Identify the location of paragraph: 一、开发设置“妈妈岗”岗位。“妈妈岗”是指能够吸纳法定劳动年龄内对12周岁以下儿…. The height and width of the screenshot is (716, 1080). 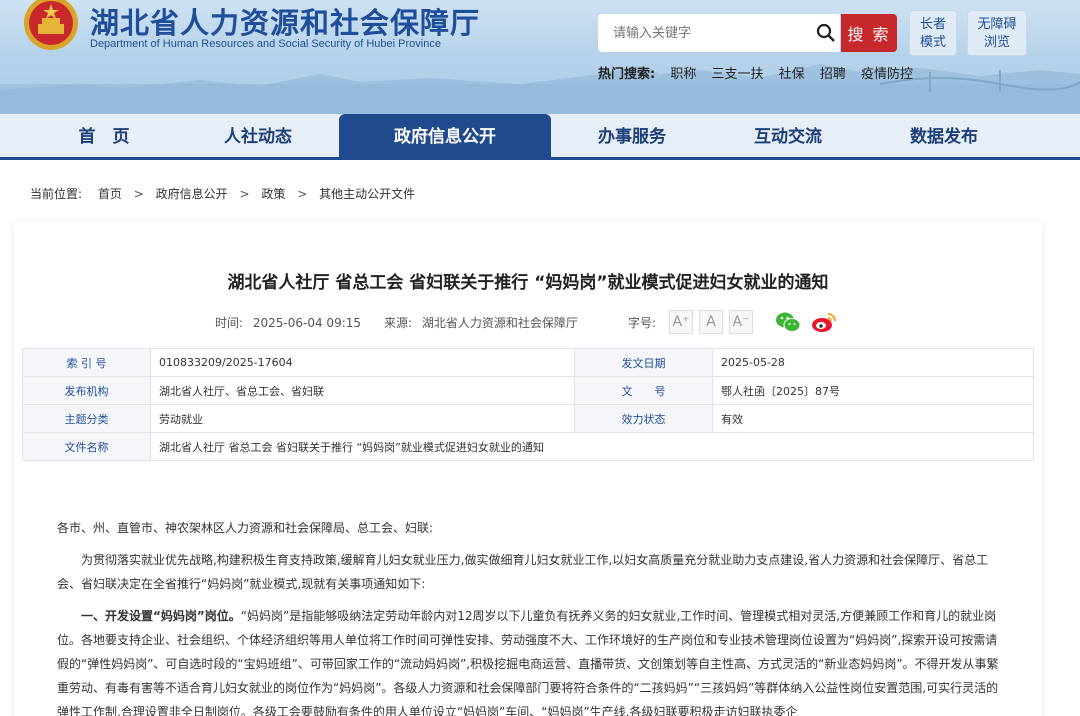
(529, 660).